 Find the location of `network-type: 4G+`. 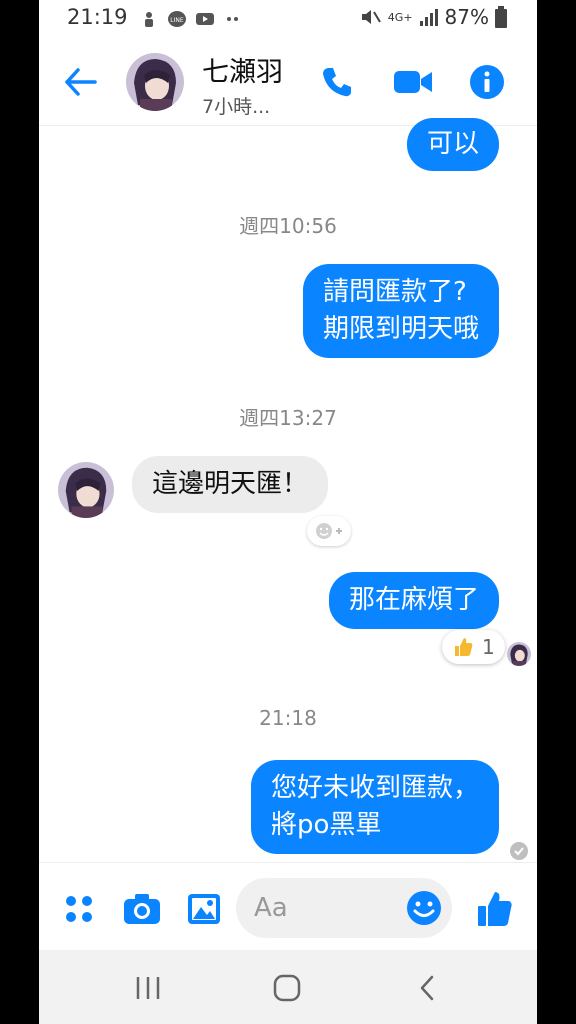

network-type: 4G+ is located at coordinates (400, 17).